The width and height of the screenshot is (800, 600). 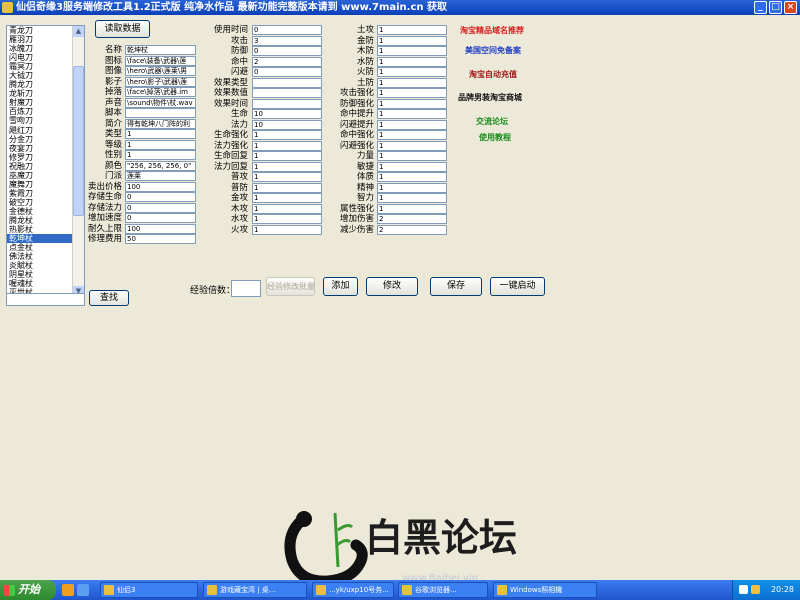 What do you see at coordinates (493, 74) in the screenshot?
I see `promo-link: 淘宝自动充值` at bounding box center [493, 74].